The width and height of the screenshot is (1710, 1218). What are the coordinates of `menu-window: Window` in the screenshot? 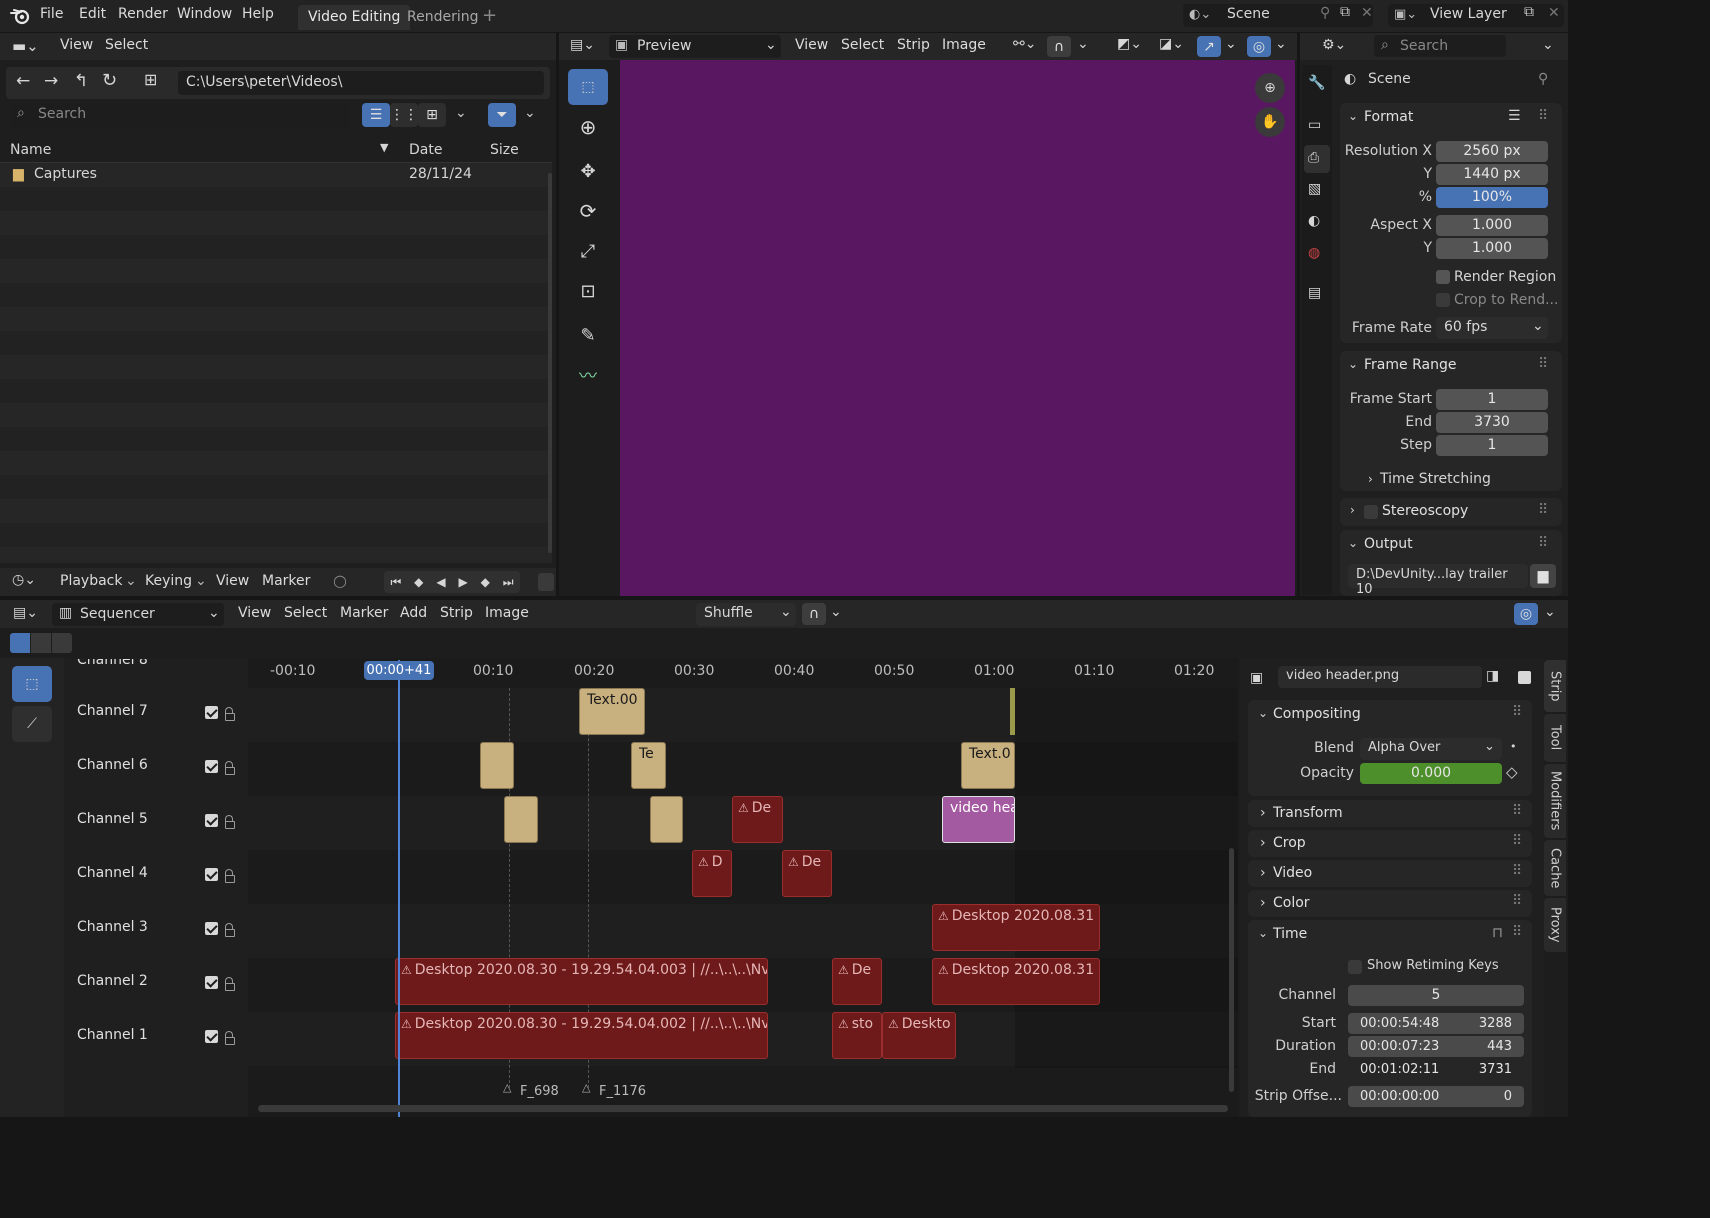 It's located at (204, 14).